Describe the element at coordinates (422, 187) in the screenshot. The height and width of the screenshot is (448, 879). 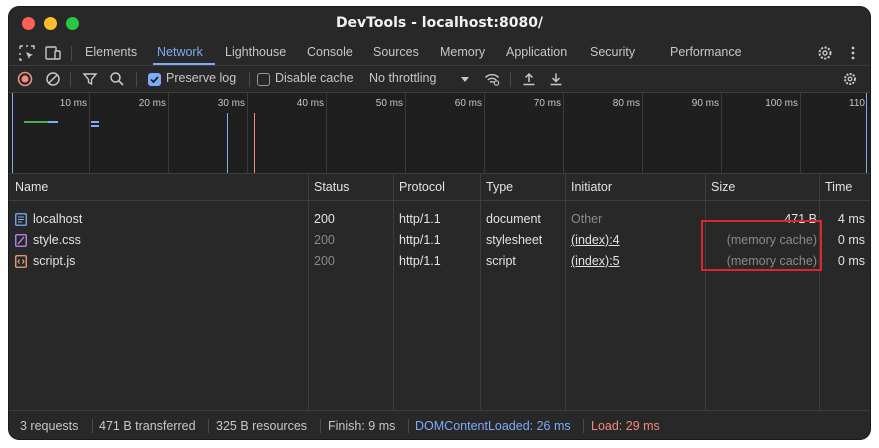
I see `column-header-protocol: Protocol` at that location.